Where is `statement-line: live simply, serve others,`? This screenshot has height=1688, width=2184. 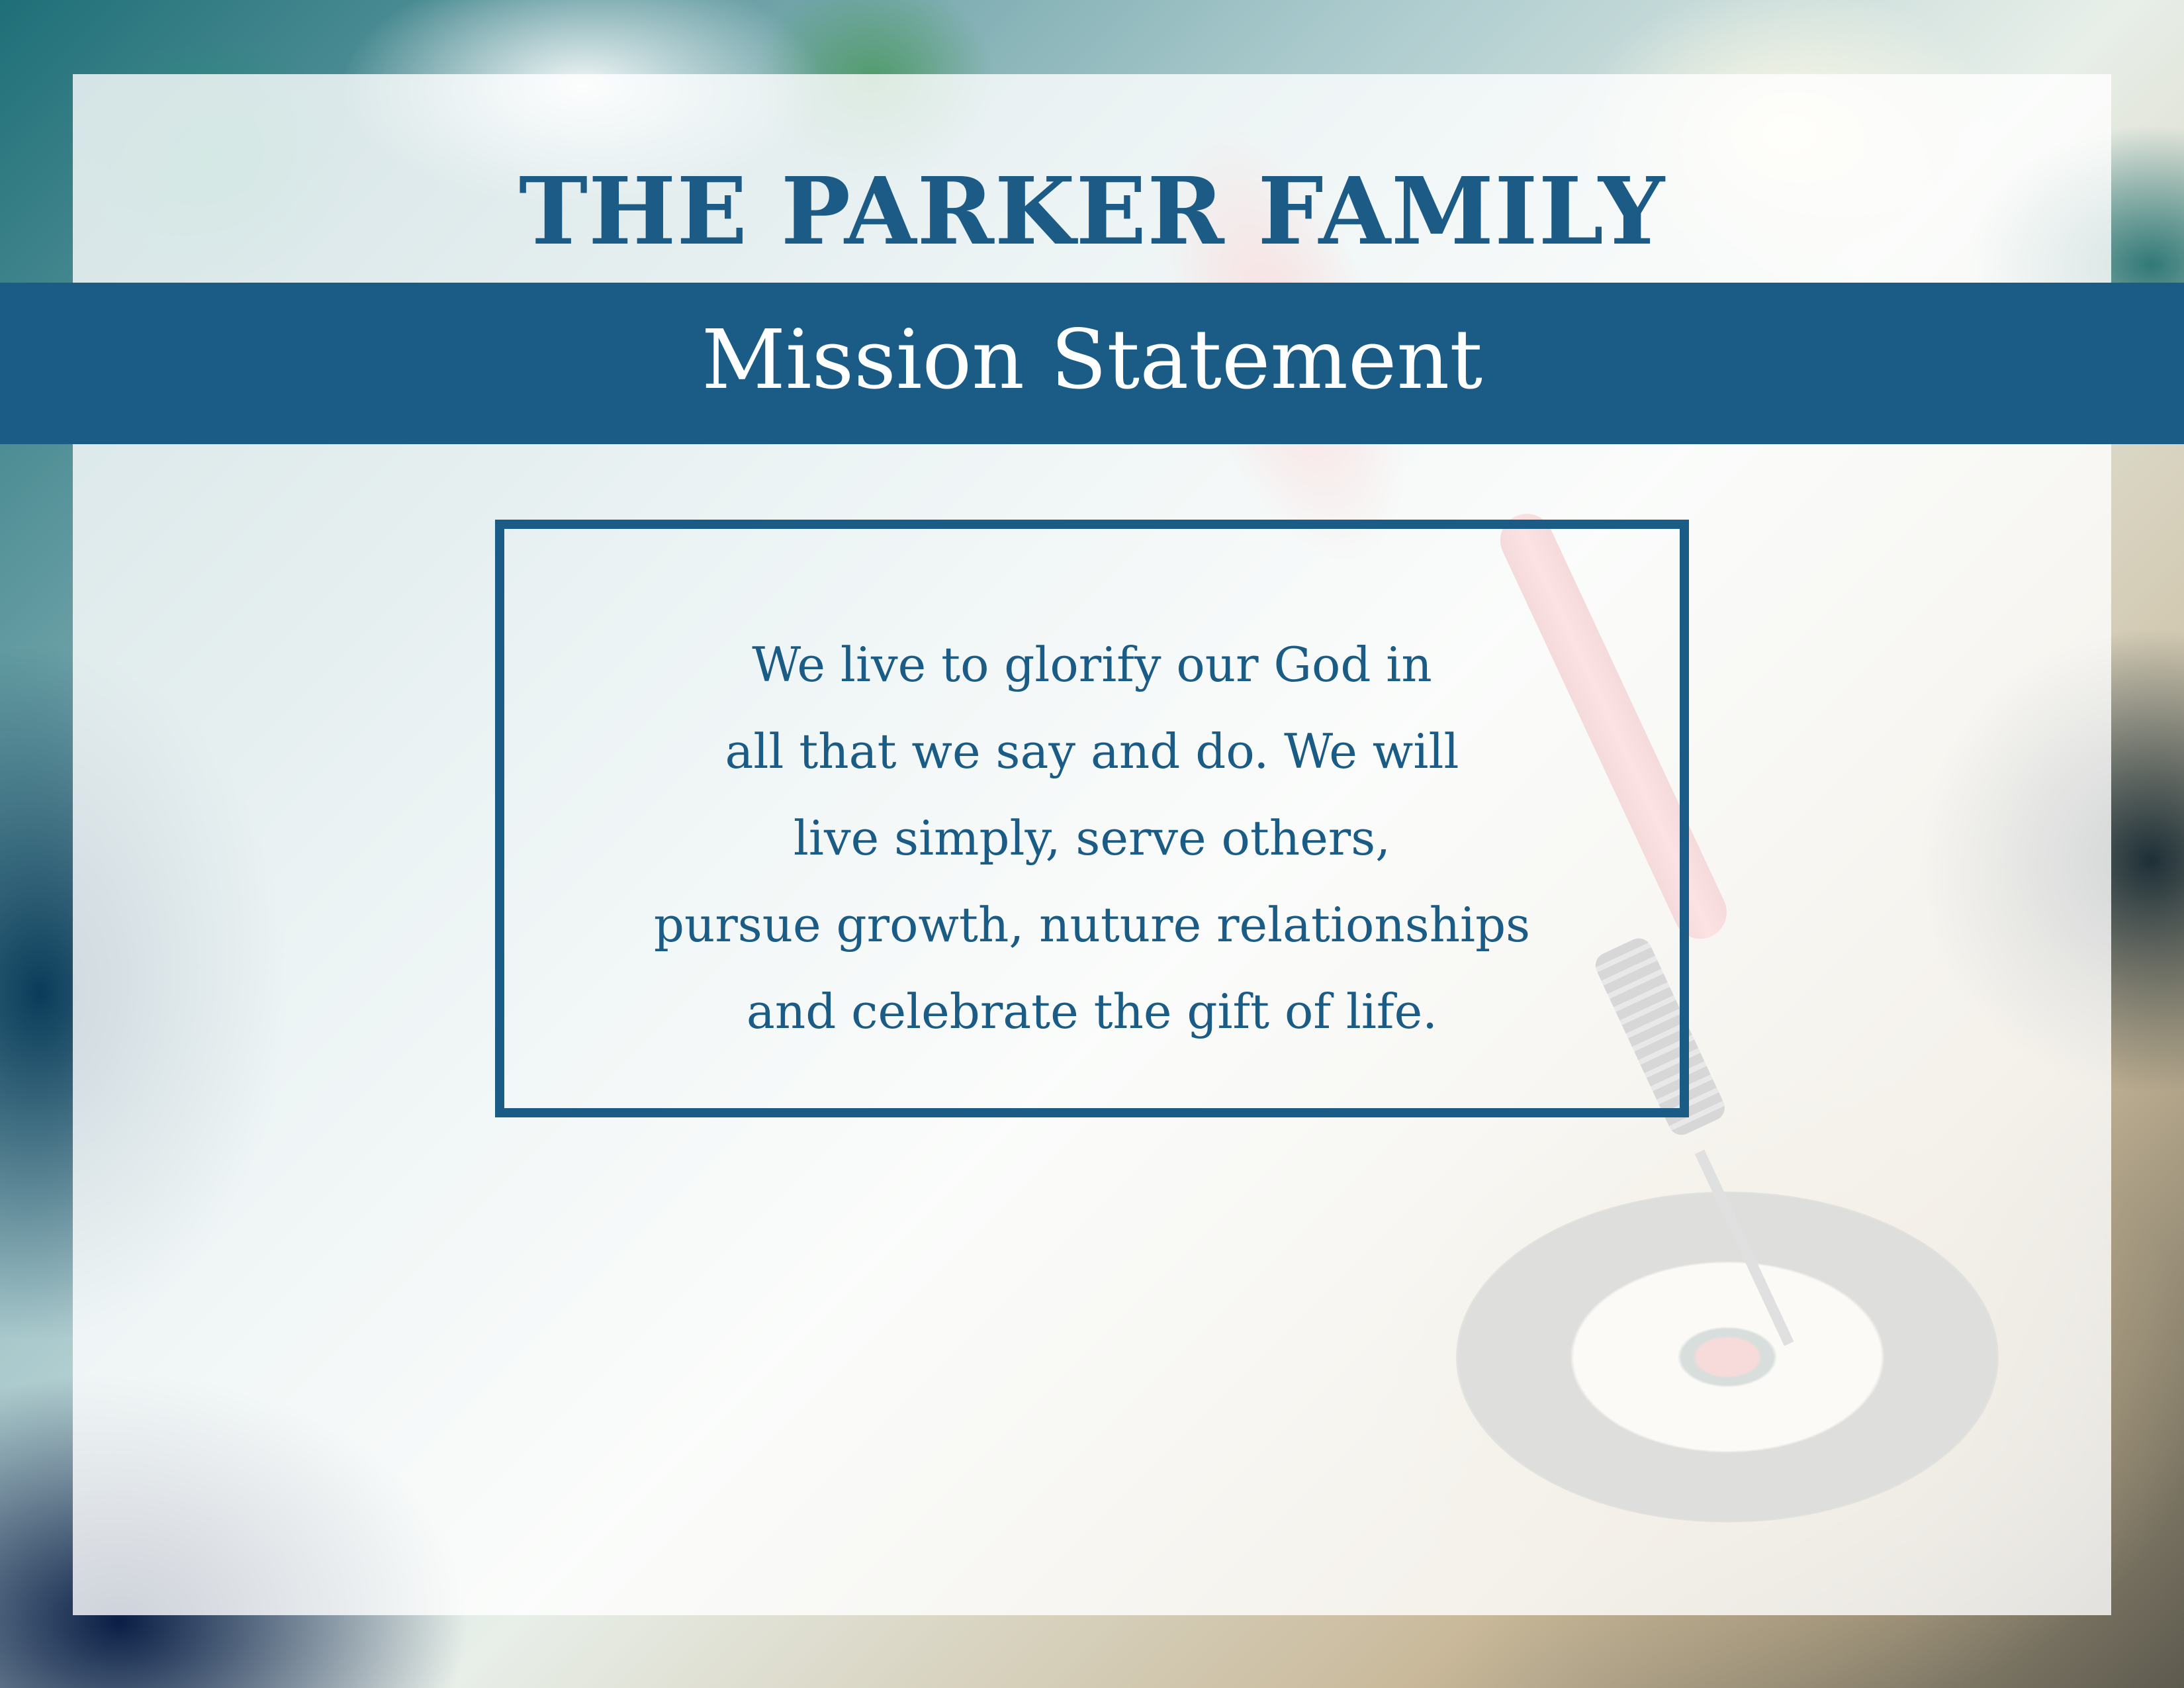
statement-line: live simply, serve others, is located at coordinates (1092, 838).